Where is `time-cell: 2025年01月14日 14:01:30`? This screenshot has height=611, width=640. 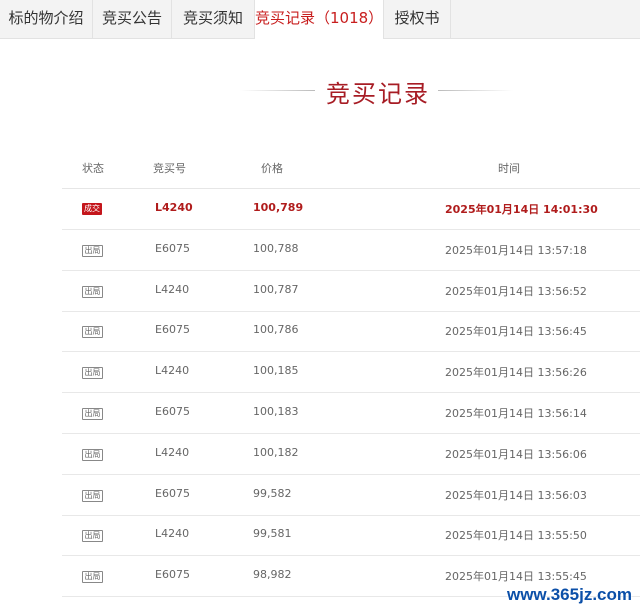 time-cell: 2025年01月14日 14:01:30 is located at coordinates (521, 209).